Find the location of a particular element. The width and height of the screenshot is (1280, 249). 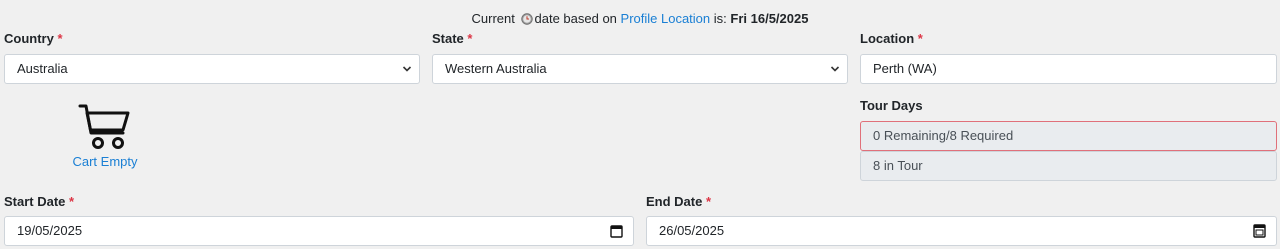

location-input-value: Perth (WA) is located at coordinates (905, 68).